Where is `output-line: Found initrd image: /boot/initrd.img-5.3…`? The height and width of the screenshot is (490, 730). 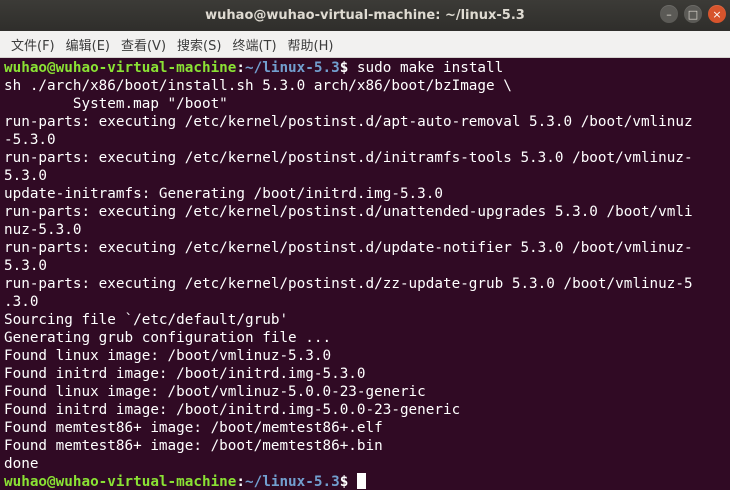 output-line: Found initrd image: /boot/initrd.img-5.3… is located at coordinates (185, 374).